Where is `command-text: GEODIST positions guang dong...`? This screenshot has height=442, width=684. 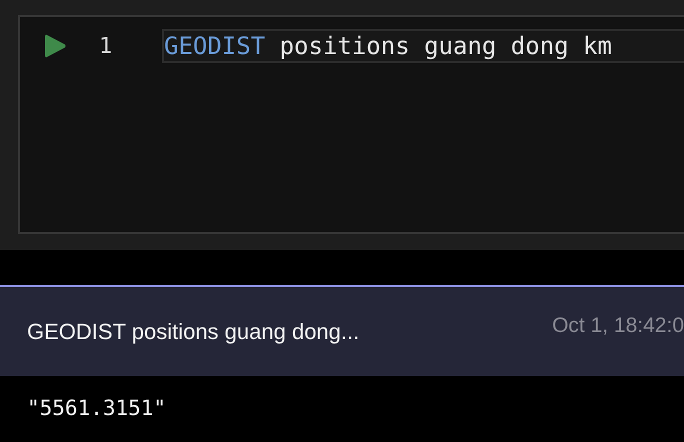
command-text: GEODIST positions guang dong... is located at coordinates (193, 331).